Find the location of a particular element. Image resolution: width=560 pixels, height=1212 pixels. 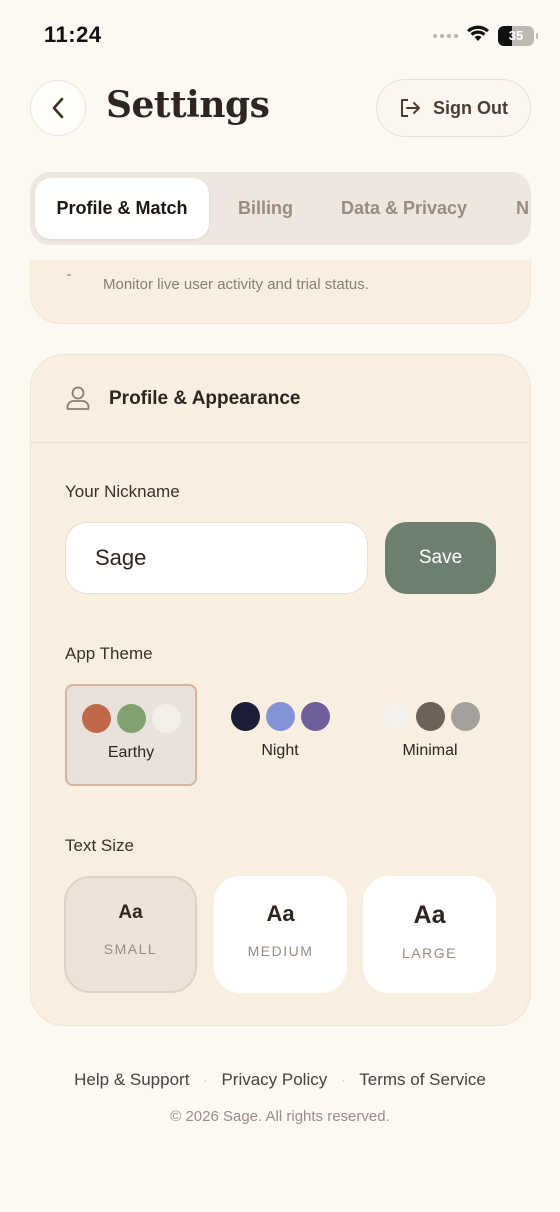

battery-icon: 35 is located at coordinates (518, 35).